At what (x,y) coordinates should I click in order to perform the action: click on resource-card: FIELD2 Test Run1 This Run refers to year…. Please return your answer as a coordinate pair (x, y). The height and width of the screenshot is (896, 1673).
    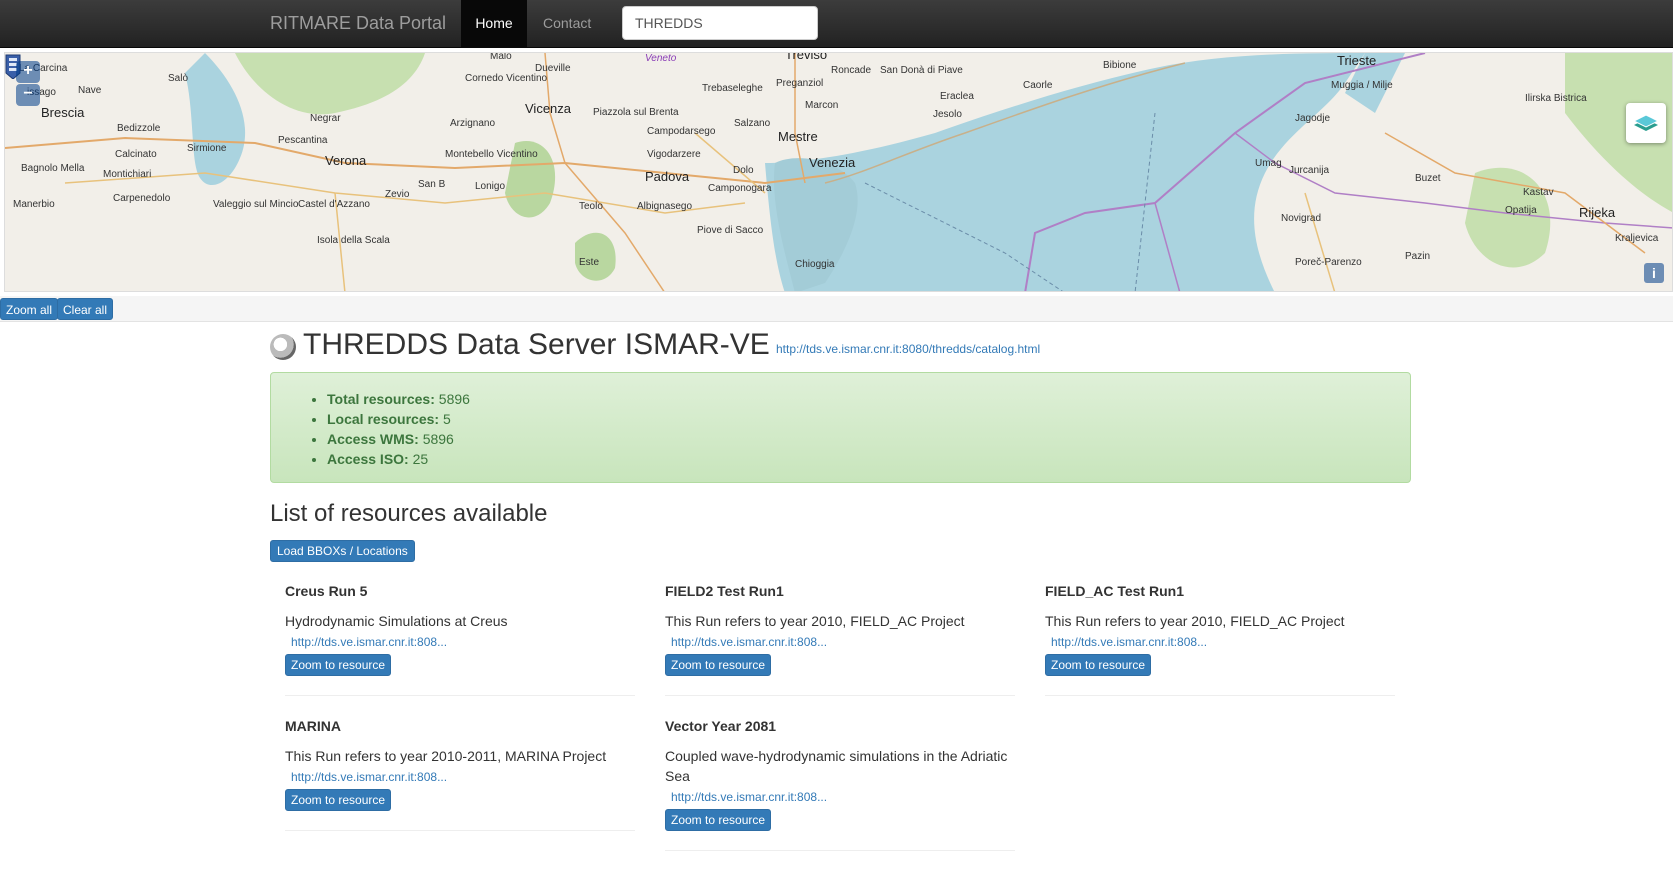
    Looking at the image, I should click on (840, 639).